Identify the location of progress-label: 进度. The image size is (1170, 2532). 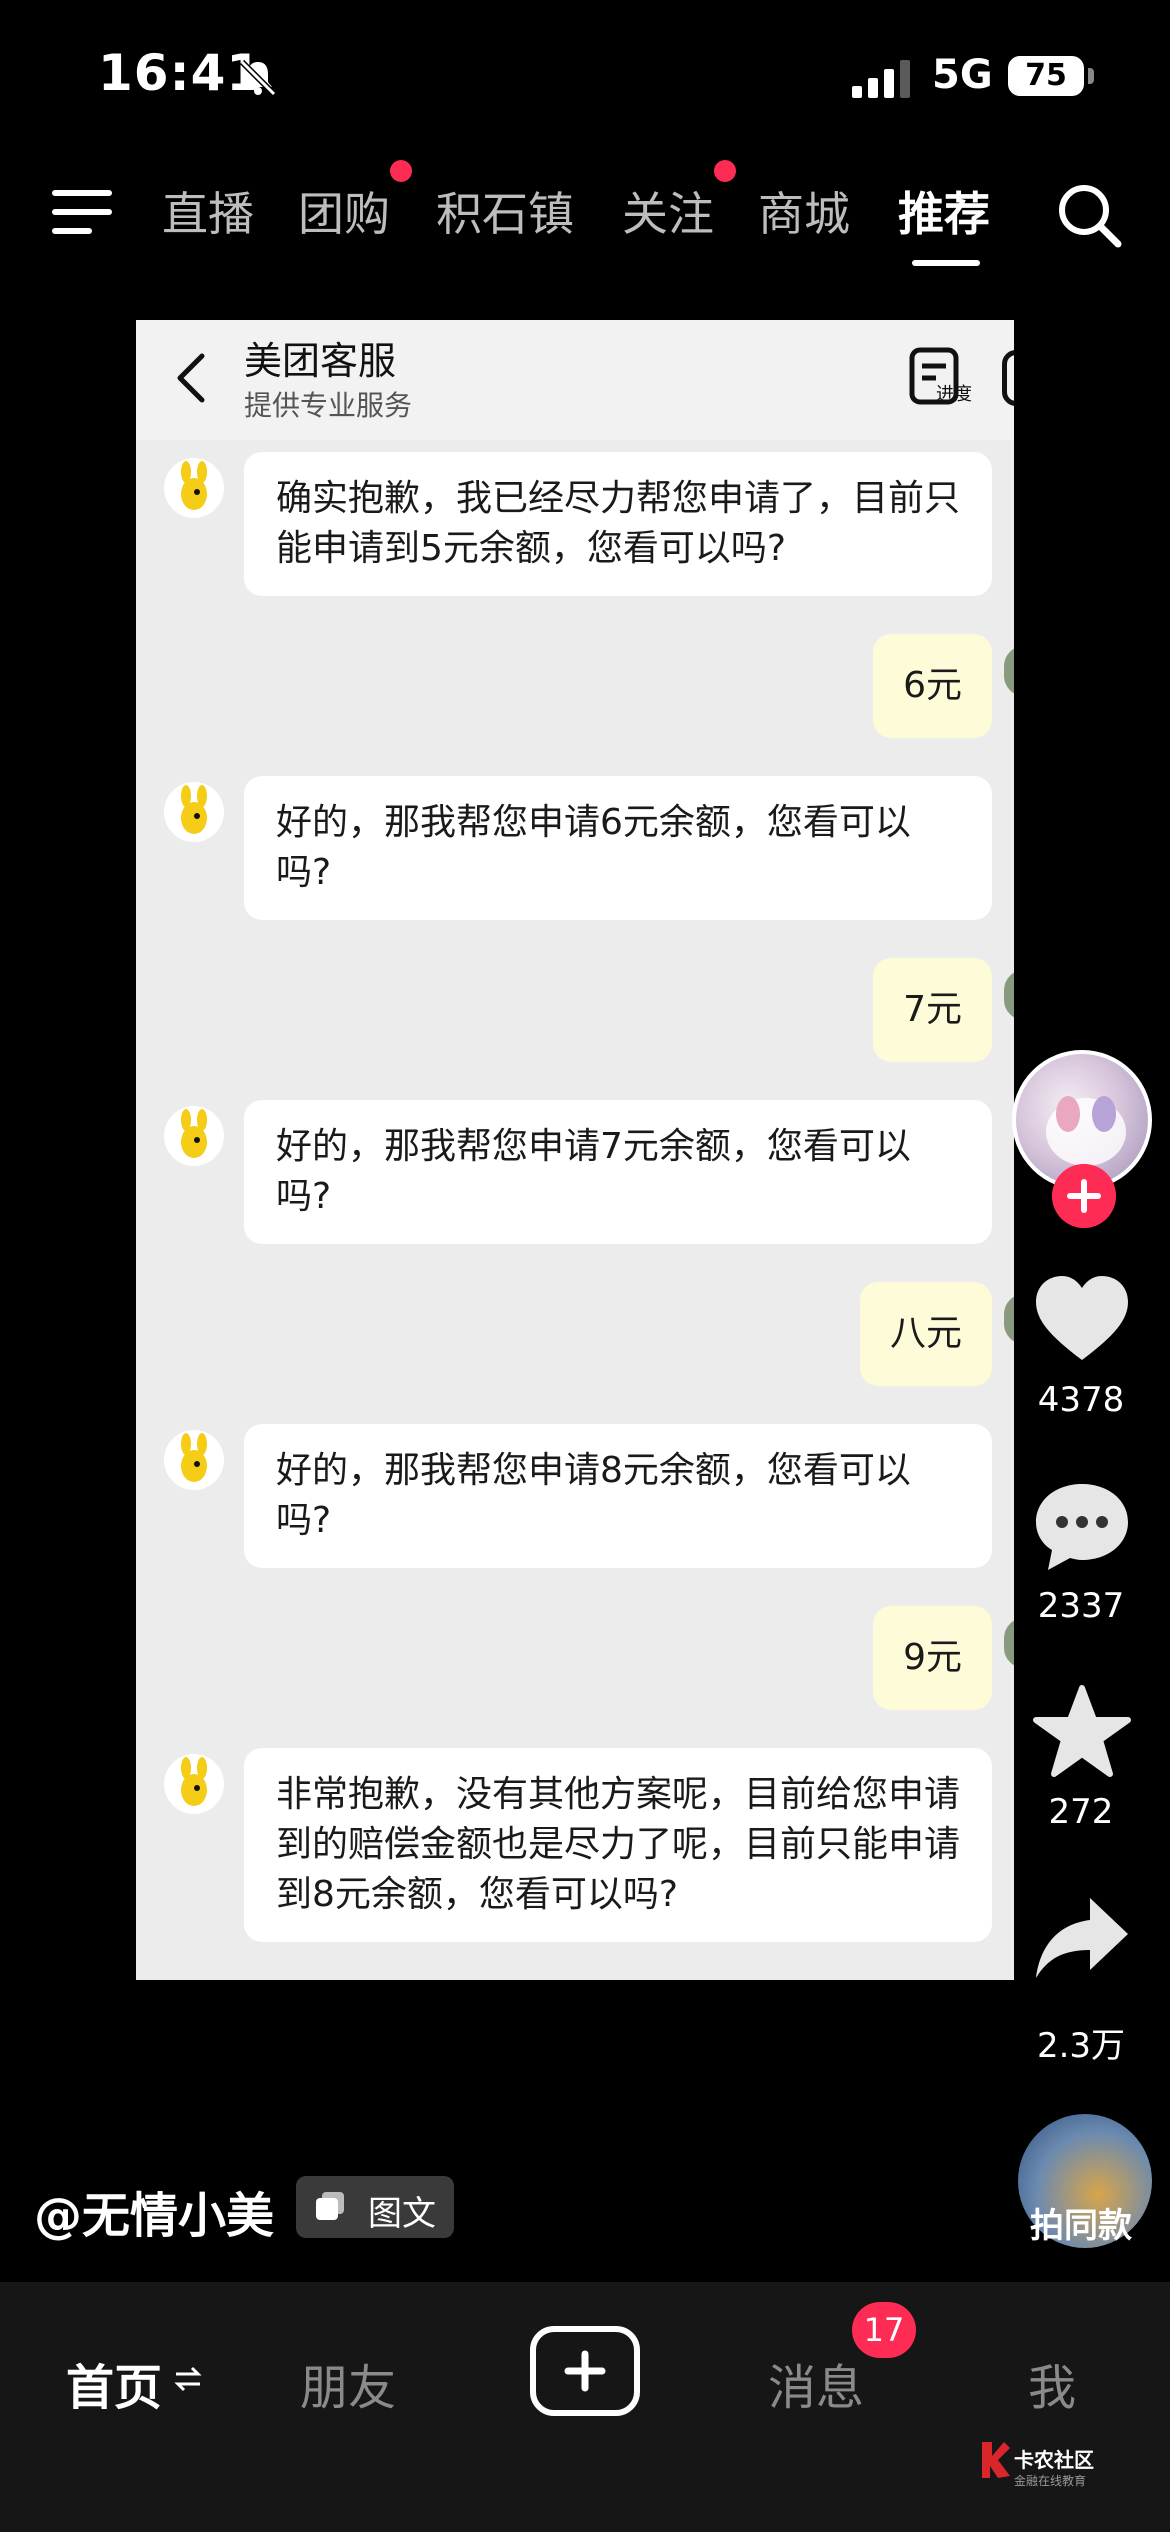
(954, 394).